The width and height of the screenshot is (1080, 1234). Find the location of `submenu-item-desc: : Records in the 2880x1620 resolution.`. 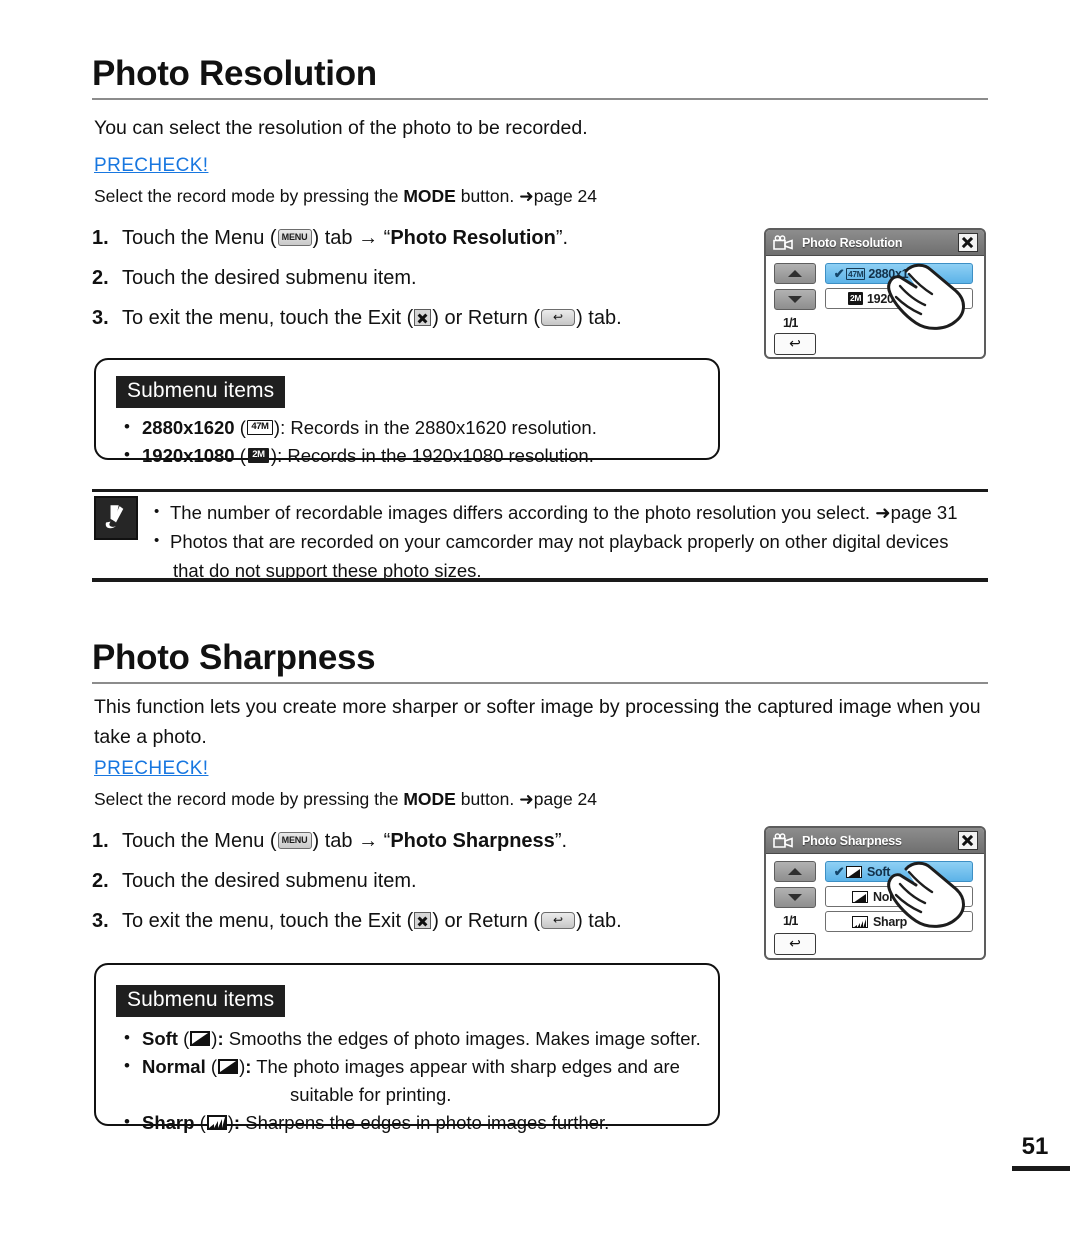

submenu-item-desc: : Records in the 2880x1620 resolution. is located at coordinates (438, 427).